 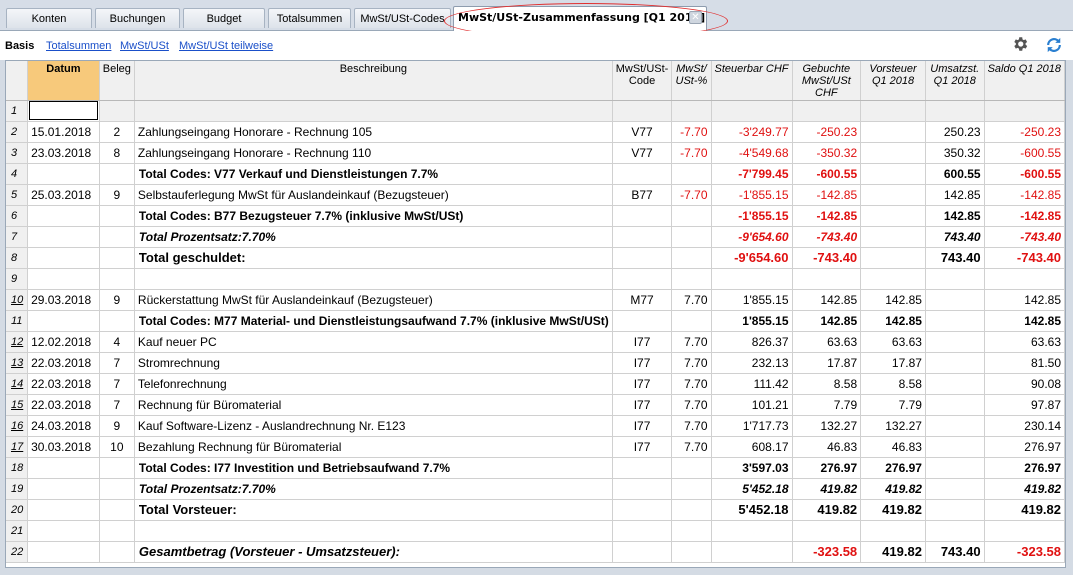 I want to click on cell-gebucht: -350.32, so click(x=827, y=153).